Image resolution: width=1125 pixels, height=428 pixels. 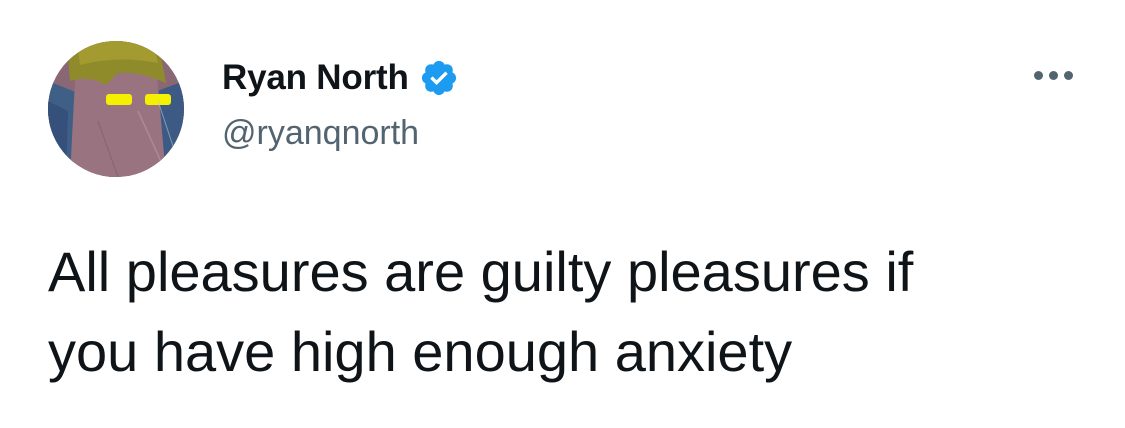 I want to click on more-options-button, so click(x=1053, y=75).